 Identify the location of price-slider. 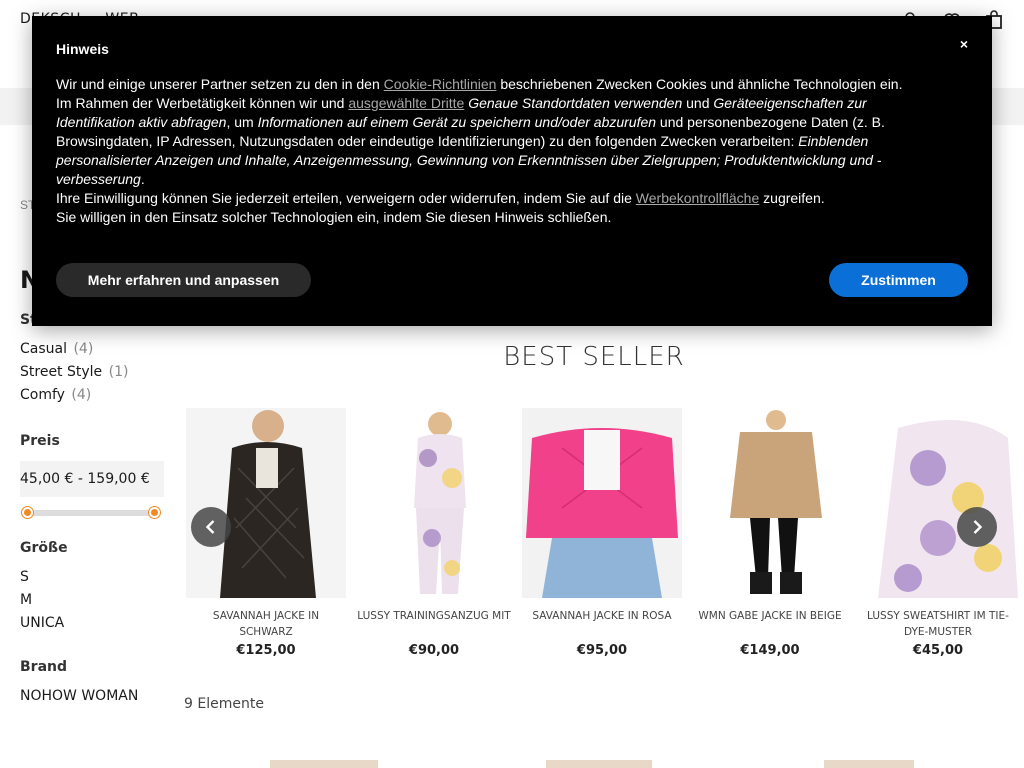
(91, 512).